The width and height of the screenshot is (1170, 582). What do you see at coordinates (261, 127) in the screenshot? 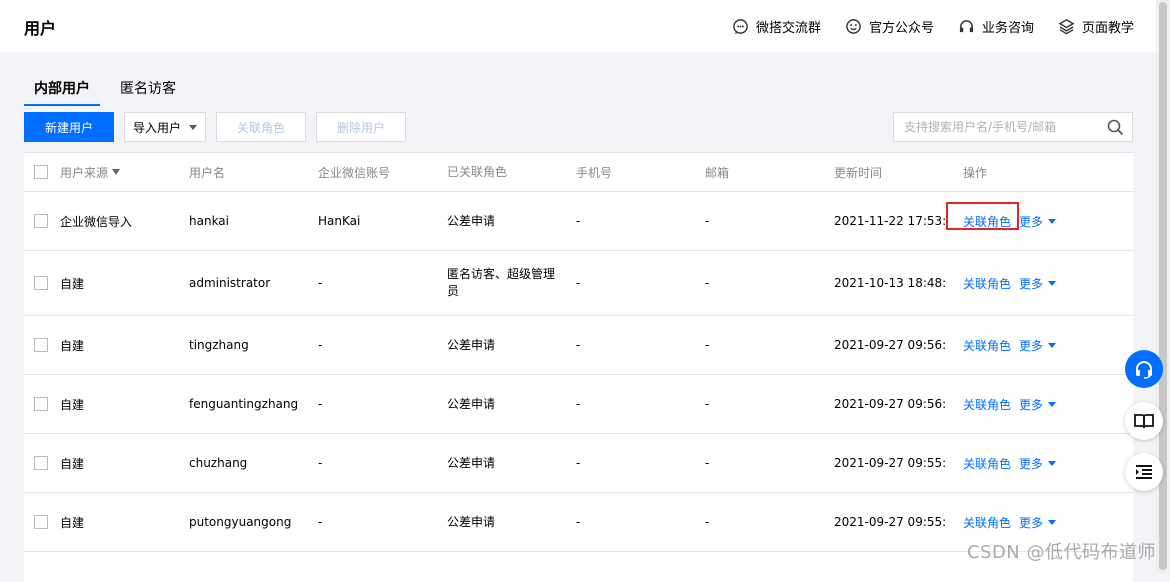
I see `link-role-button: 关联角色` at bounding box center [261, 127].